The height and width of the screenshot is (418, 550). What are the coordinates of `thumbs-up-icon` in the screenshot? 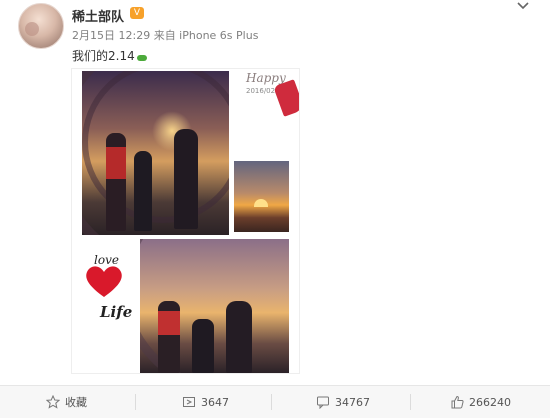 It's located at (457, 402).